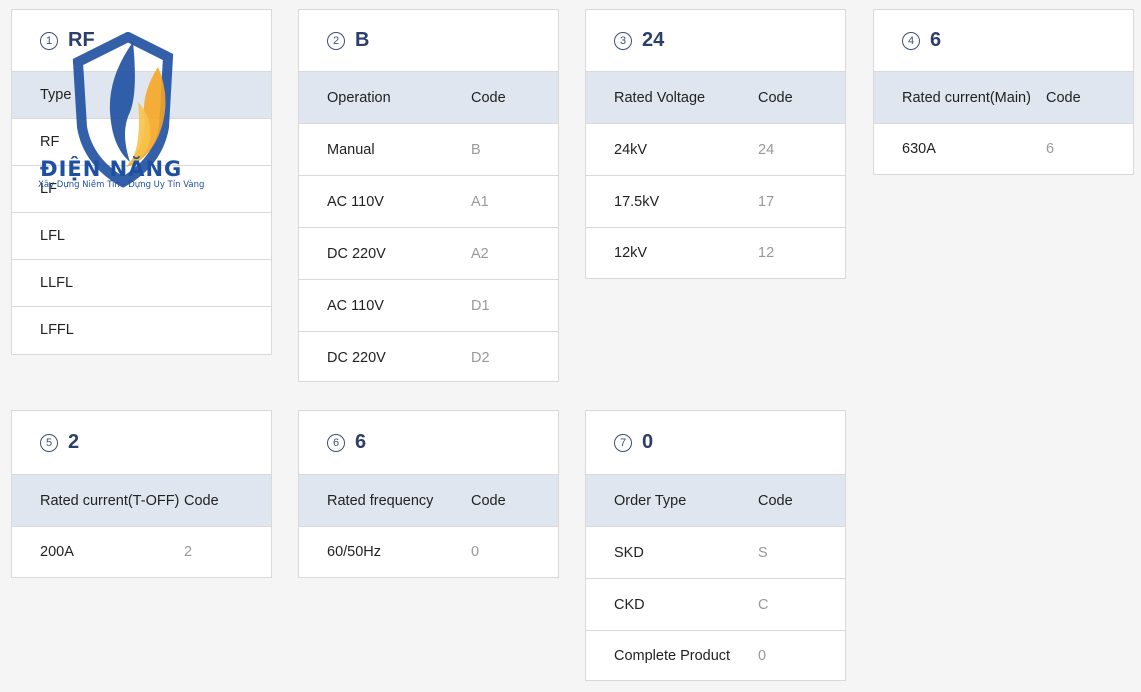 This screenshot has width=1141, height=692. What do you see at coordinates (1003, 149) in the screenshot?
I see `table-row: 630A 6` at bounding box center [1003, 149].